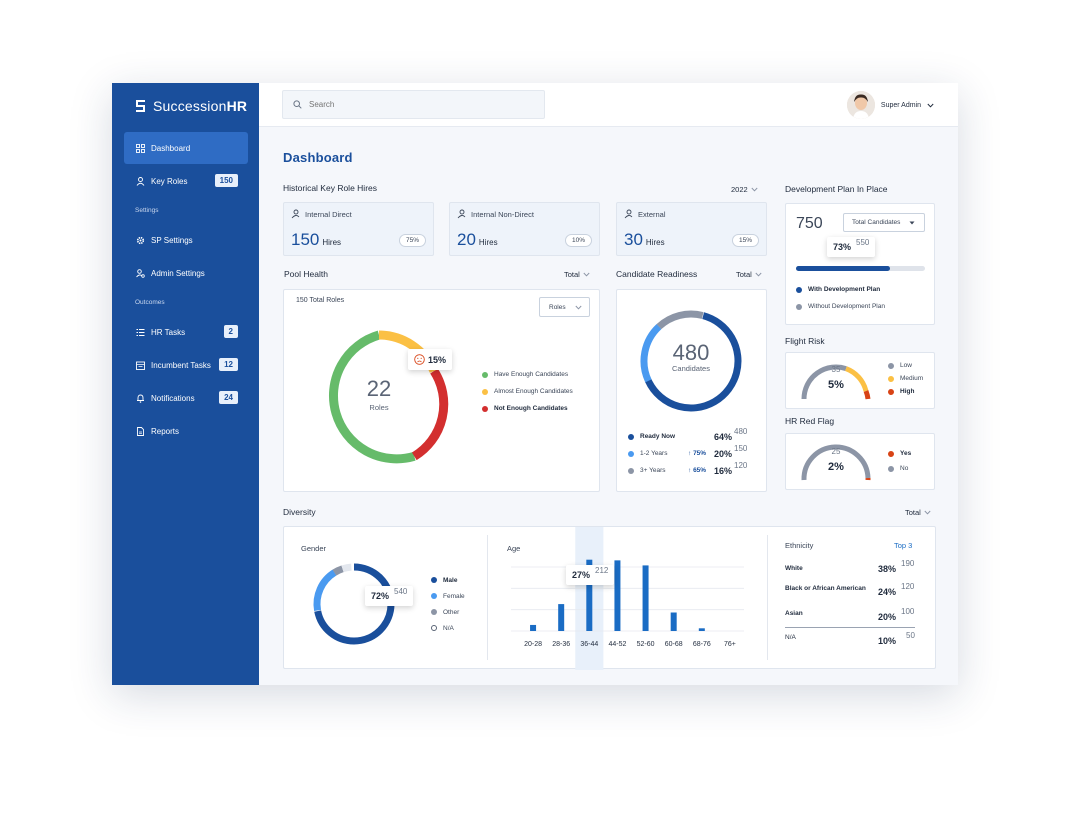 The height and width of the screenshot is (828, 1071). Describe the element at coordinates (899, 468) in the screenshot. I see `legend-item: No` at that location.